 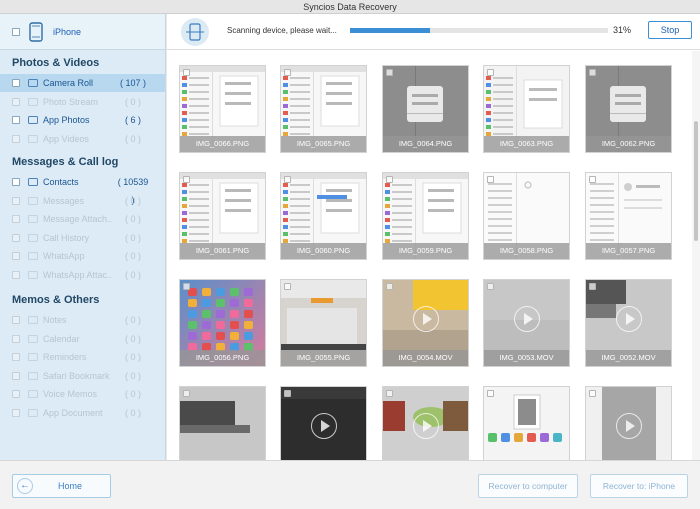 What do you see at coordinates (628, 144) in the screenshot?
I see `media-filename: IMG_0062.PNG` at bounding box center [628, 144].